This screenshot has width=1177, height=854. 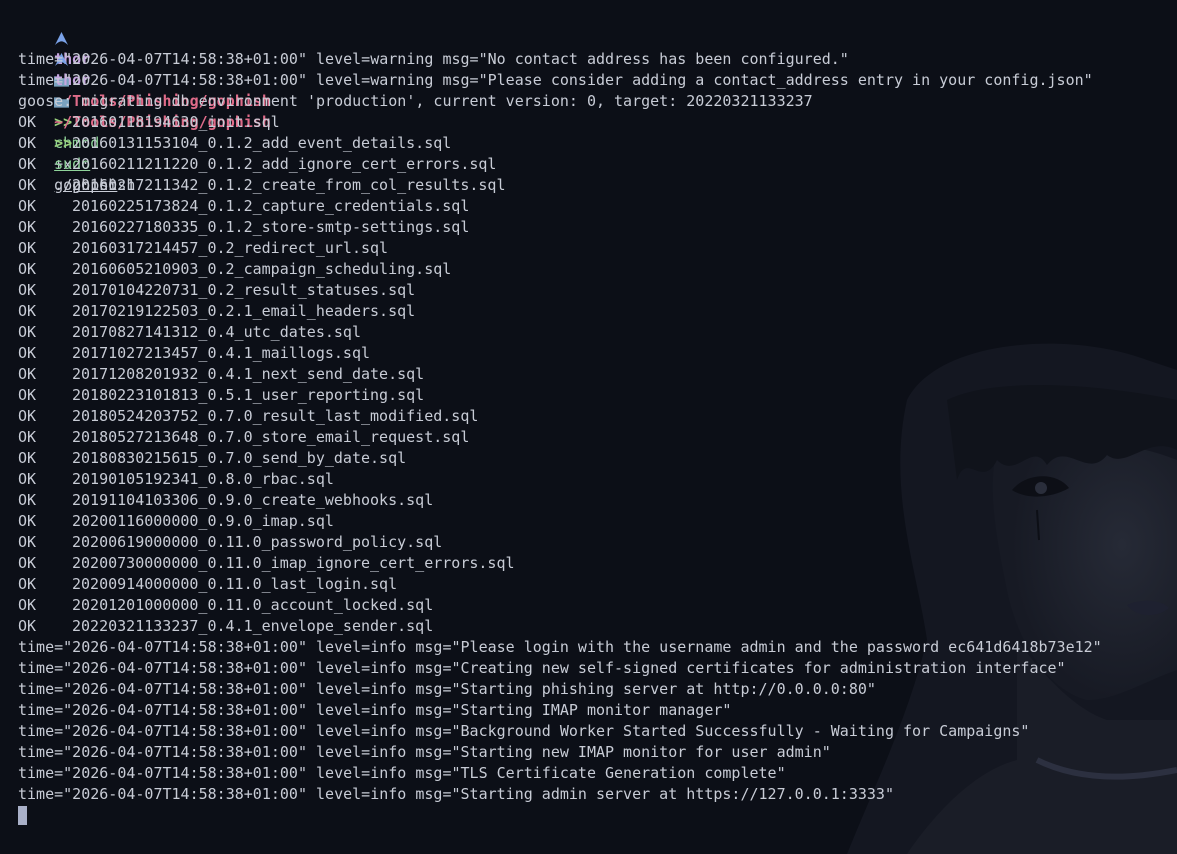 What do you see at coordinates (560, 353) in the screenshot?
I see `migration-row: OK 20171027213457_0.4.1_maillogs.sql` at bounding box center [560, 353].